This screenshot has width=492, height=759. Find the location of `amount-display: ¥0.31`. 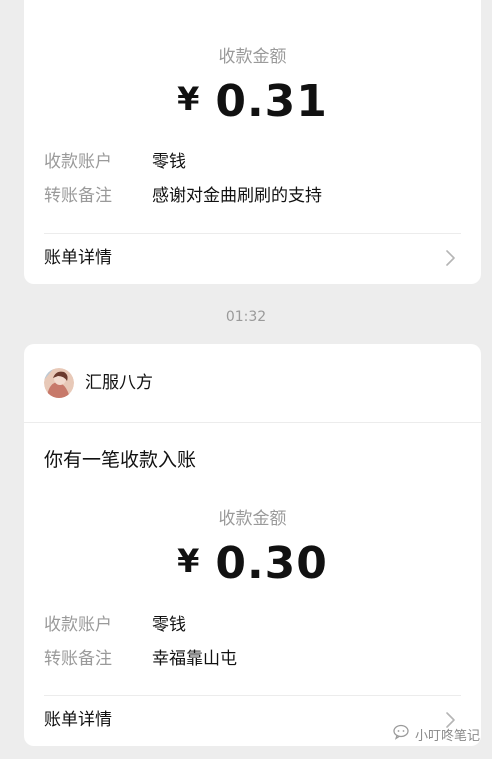

amount-display: ¥0.31 is located at coordinates (252, 101).